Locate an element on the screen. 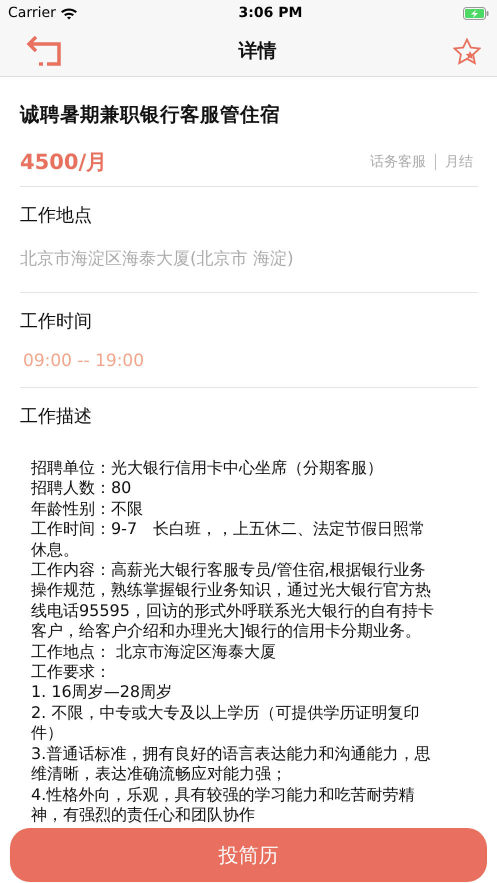 Image resolution: width=497 pixels, height=883 pixels. description-line: 招聘人数：80 is located at coordinates (81, 488).